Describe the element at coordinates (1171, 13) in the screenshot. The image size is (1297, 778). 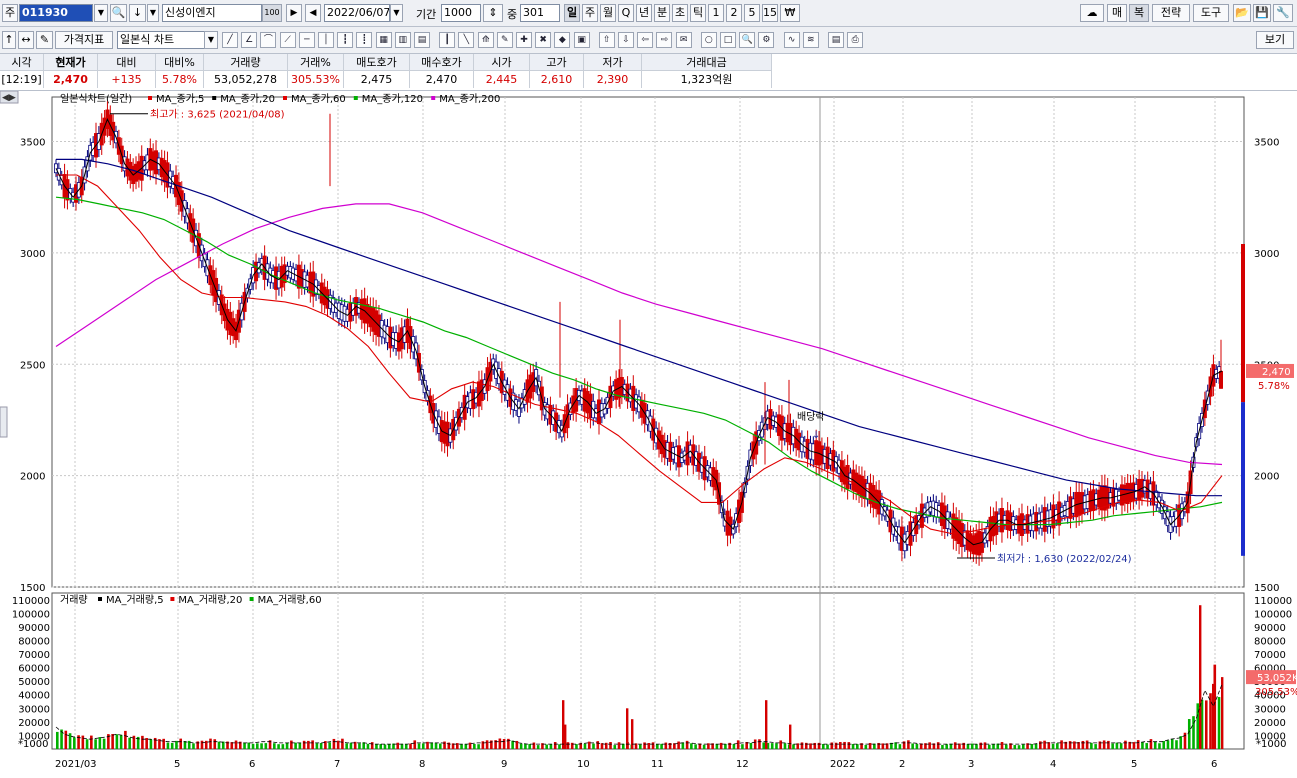
I see `strategy-menu: 전략` at that location.